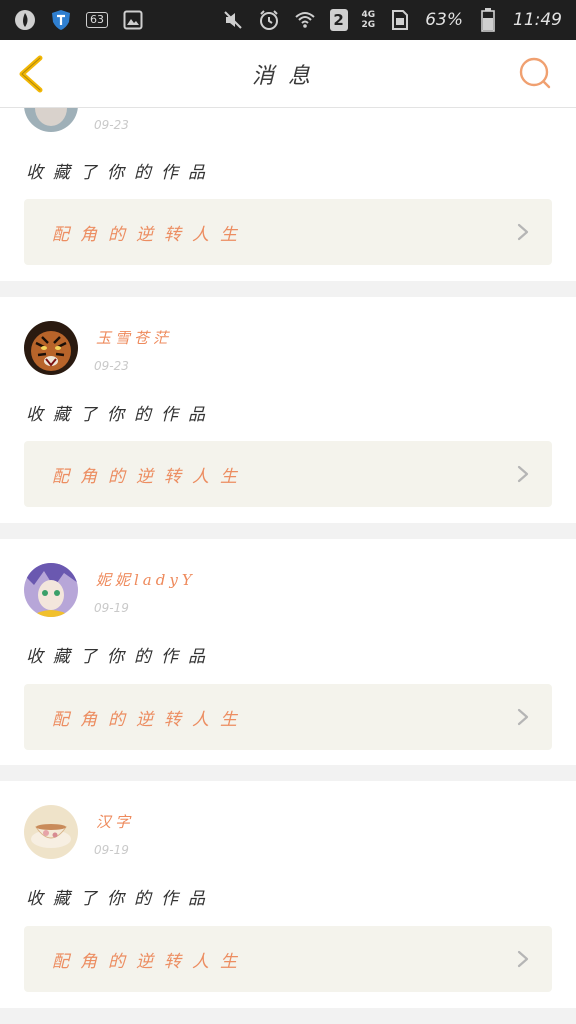 This screenshot has height=1024, width=576. Describe the element at coordinates (233, 20) in the screenshot. I see `mute-icon` at that location.